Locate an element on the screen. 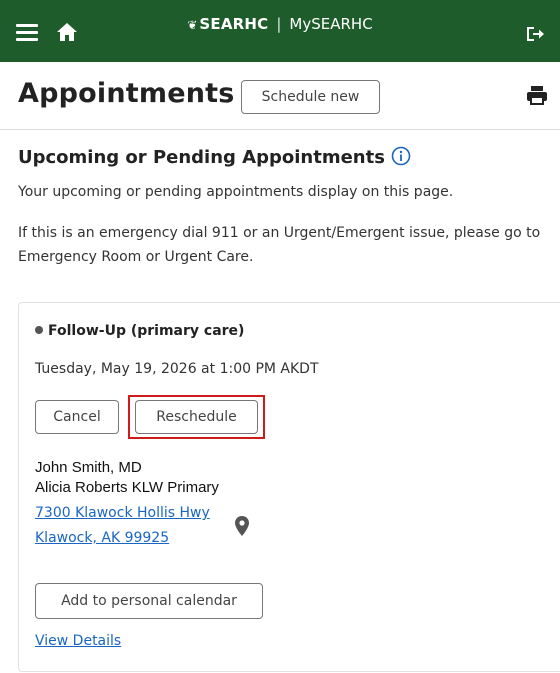  brand-header: ❦ SEARHC | MySEARHC is located at coordinates (280, 24).